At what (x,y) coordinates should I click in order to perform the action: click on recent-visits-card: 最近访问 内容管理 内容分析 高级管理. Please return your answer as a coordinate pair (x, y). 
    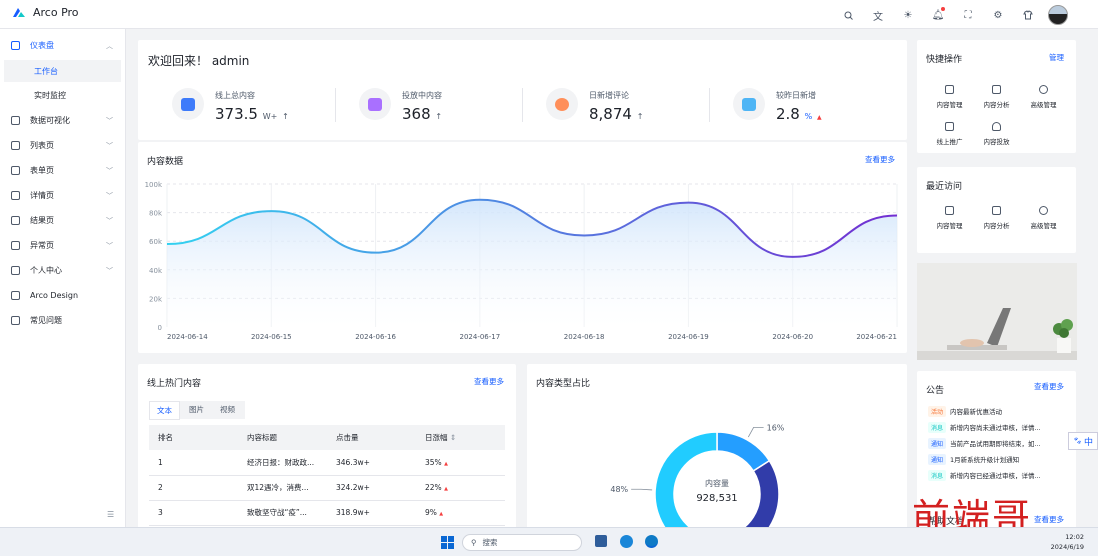
    Looking at the image, I should click on (996, 210).